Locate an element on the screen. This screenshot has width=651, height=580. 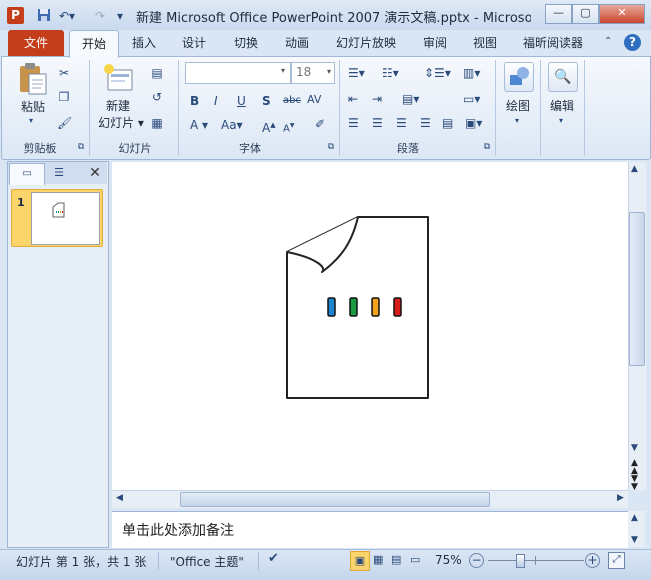
increase-indent-icon: ⇥ is located at coordinates (377, 99).